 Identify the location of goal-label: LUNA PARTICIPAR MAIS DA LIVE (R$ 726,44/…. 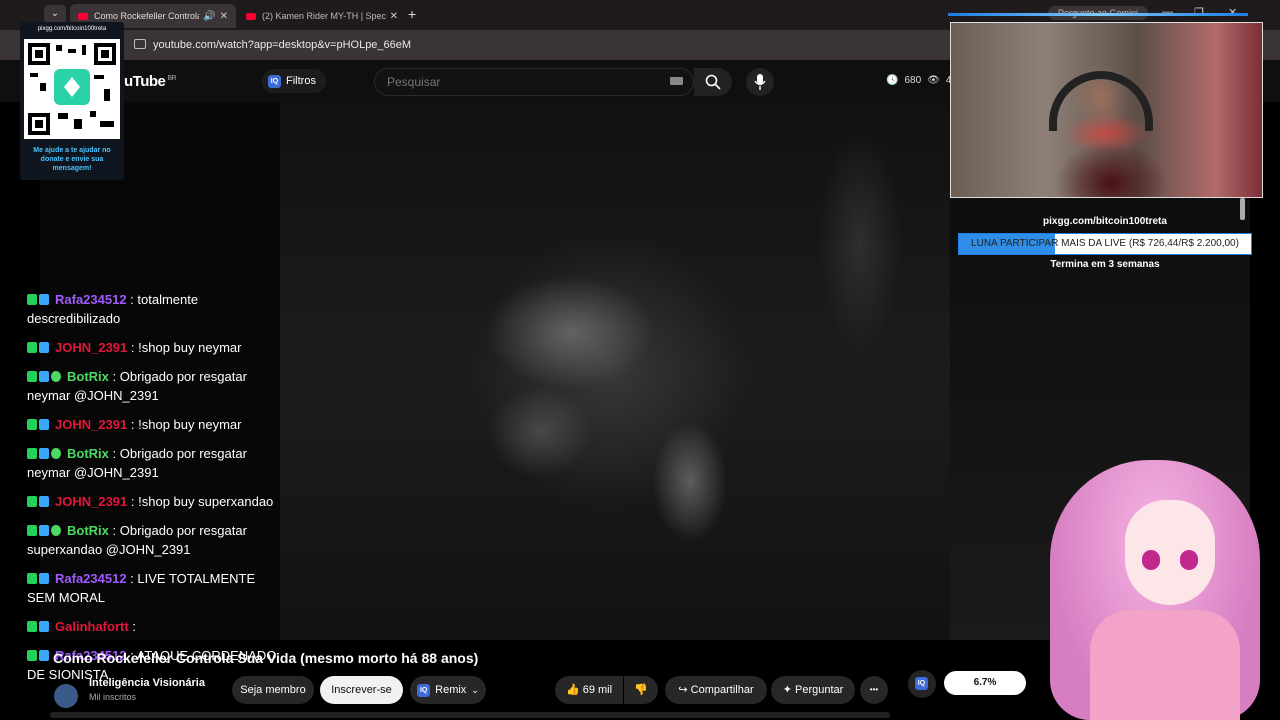
(1105, 243).